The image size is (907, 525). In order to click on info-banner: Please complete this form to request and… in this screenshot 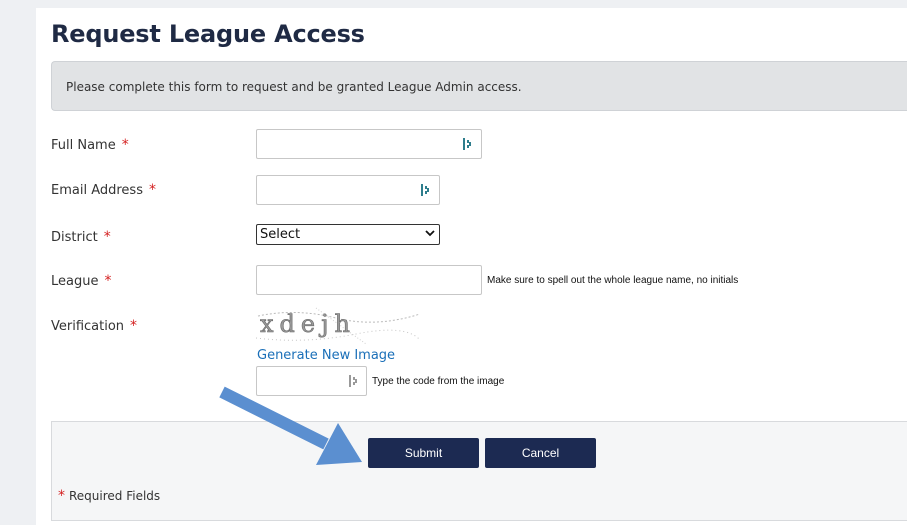, I will do `click(479, 86)`.